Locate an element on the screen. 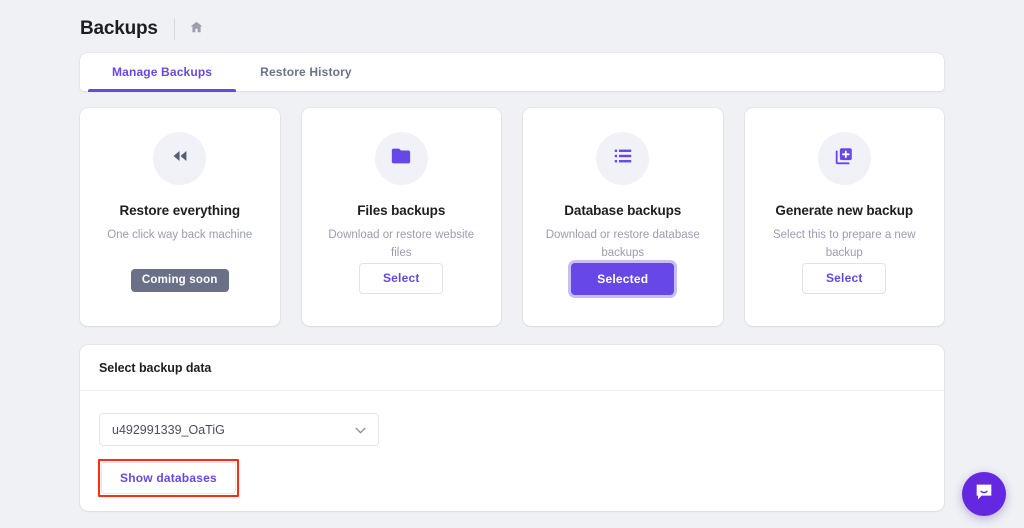 The image size is (1024, 528). home-icon is located at coordinates (196, 29).